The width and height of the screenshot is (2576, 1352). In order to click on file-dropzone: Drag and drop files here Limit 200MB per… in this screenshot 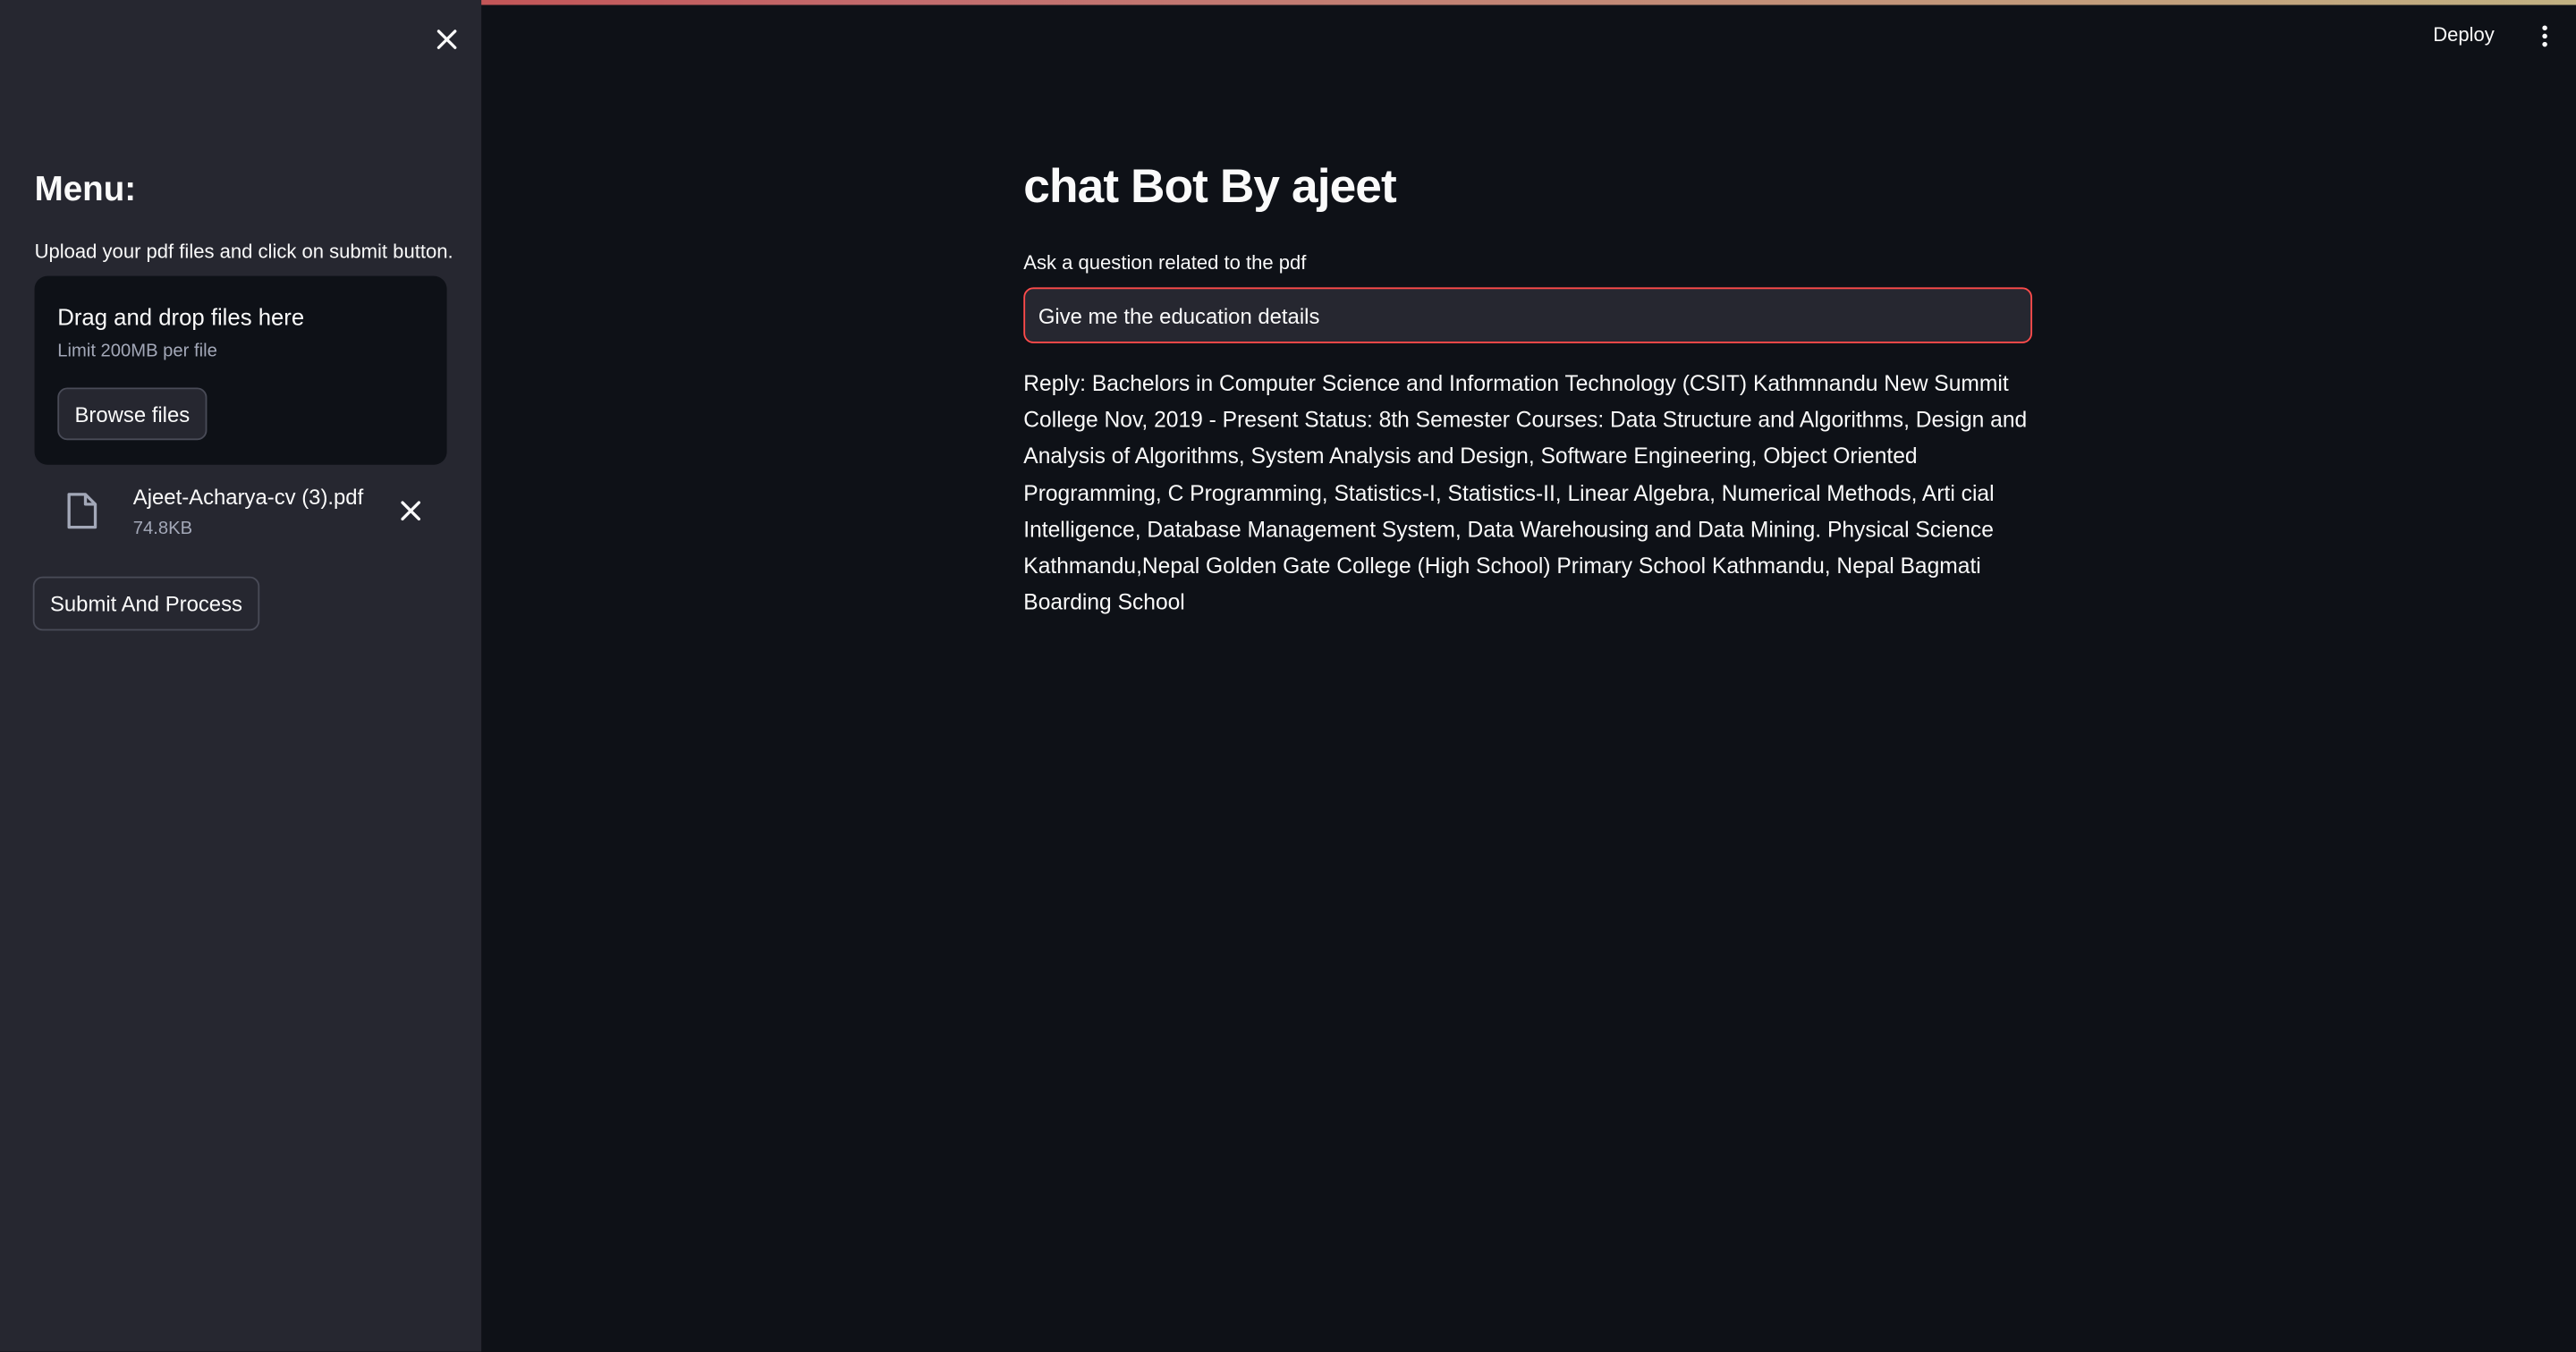, I will do `click(240, 370)`.